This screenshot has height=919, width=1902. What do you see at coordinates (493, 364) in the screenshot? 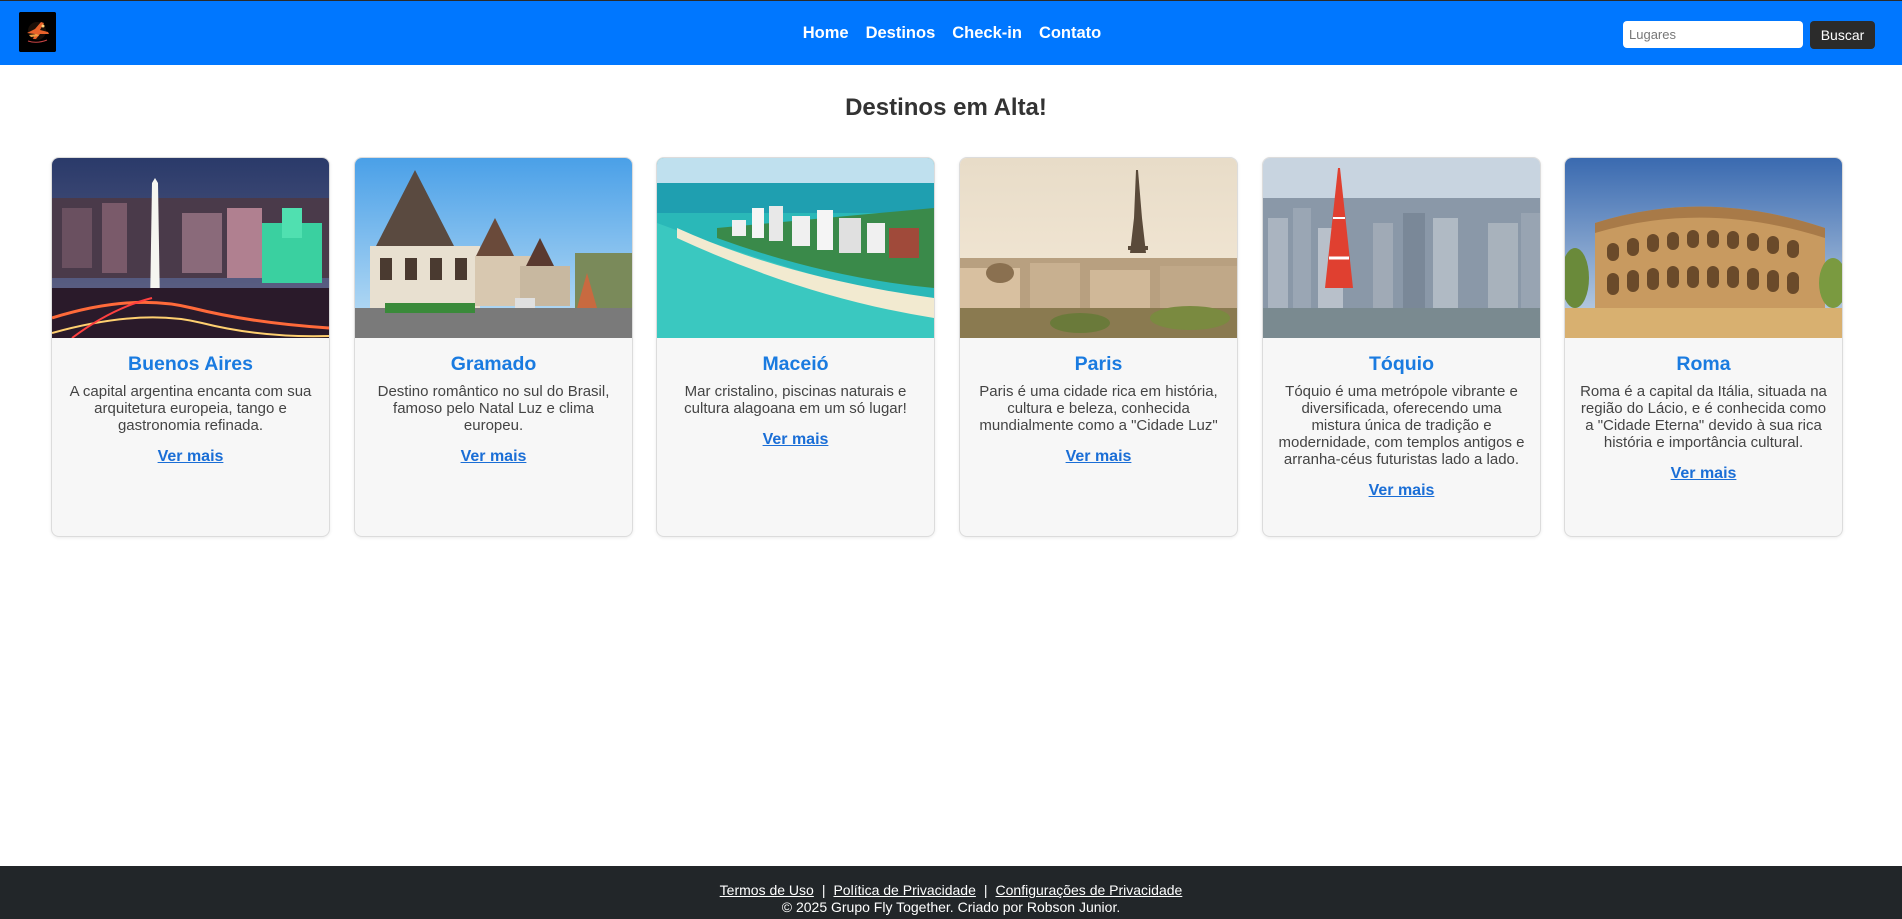
I see `card-title: Gramado` at bounding box center [493, 364].